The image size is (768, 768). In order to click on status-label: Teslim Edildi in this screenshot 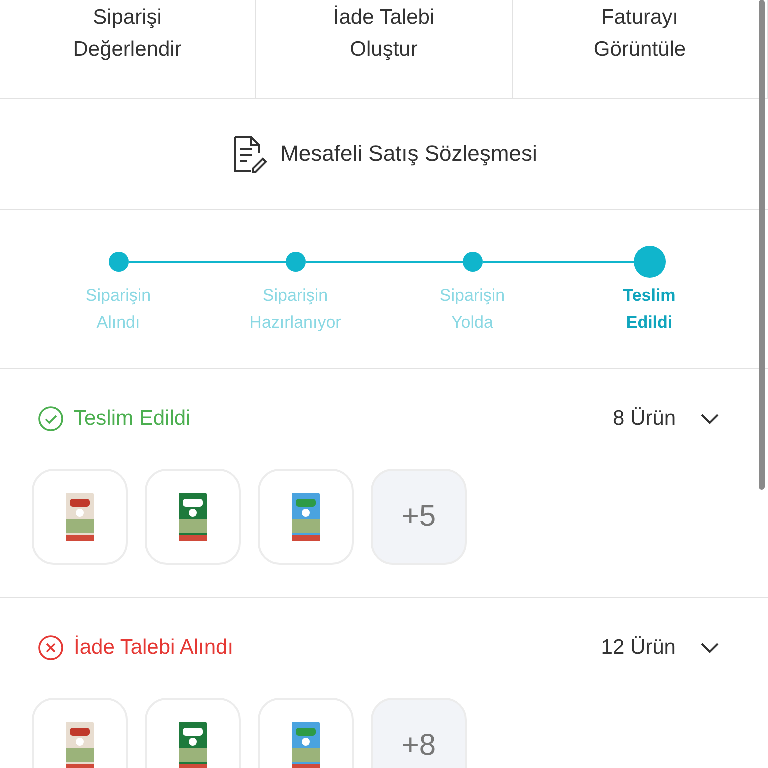, I will do `click(132, 419)`.